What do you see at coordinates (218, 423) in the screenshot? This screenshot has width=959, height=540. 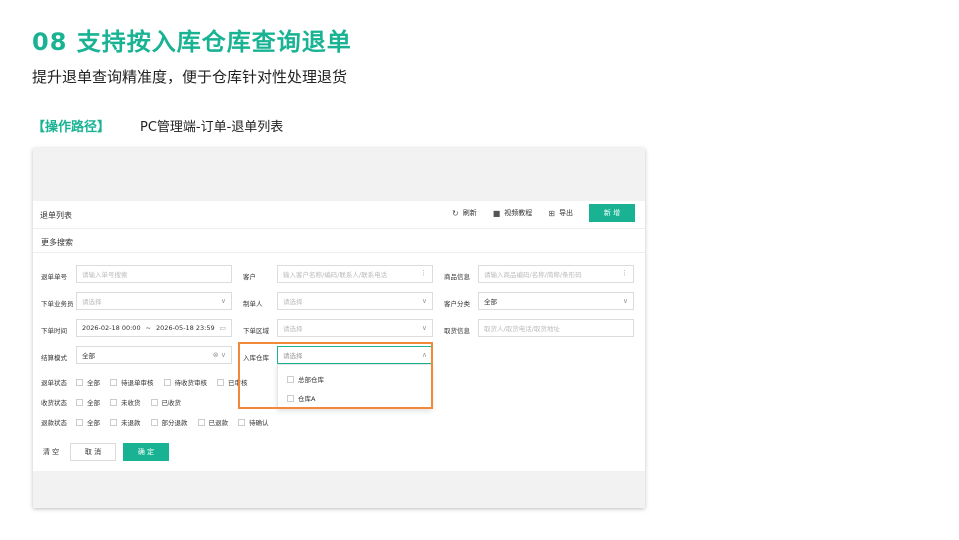 I see `option-label: 已退款` at bounding box center [218, 423].